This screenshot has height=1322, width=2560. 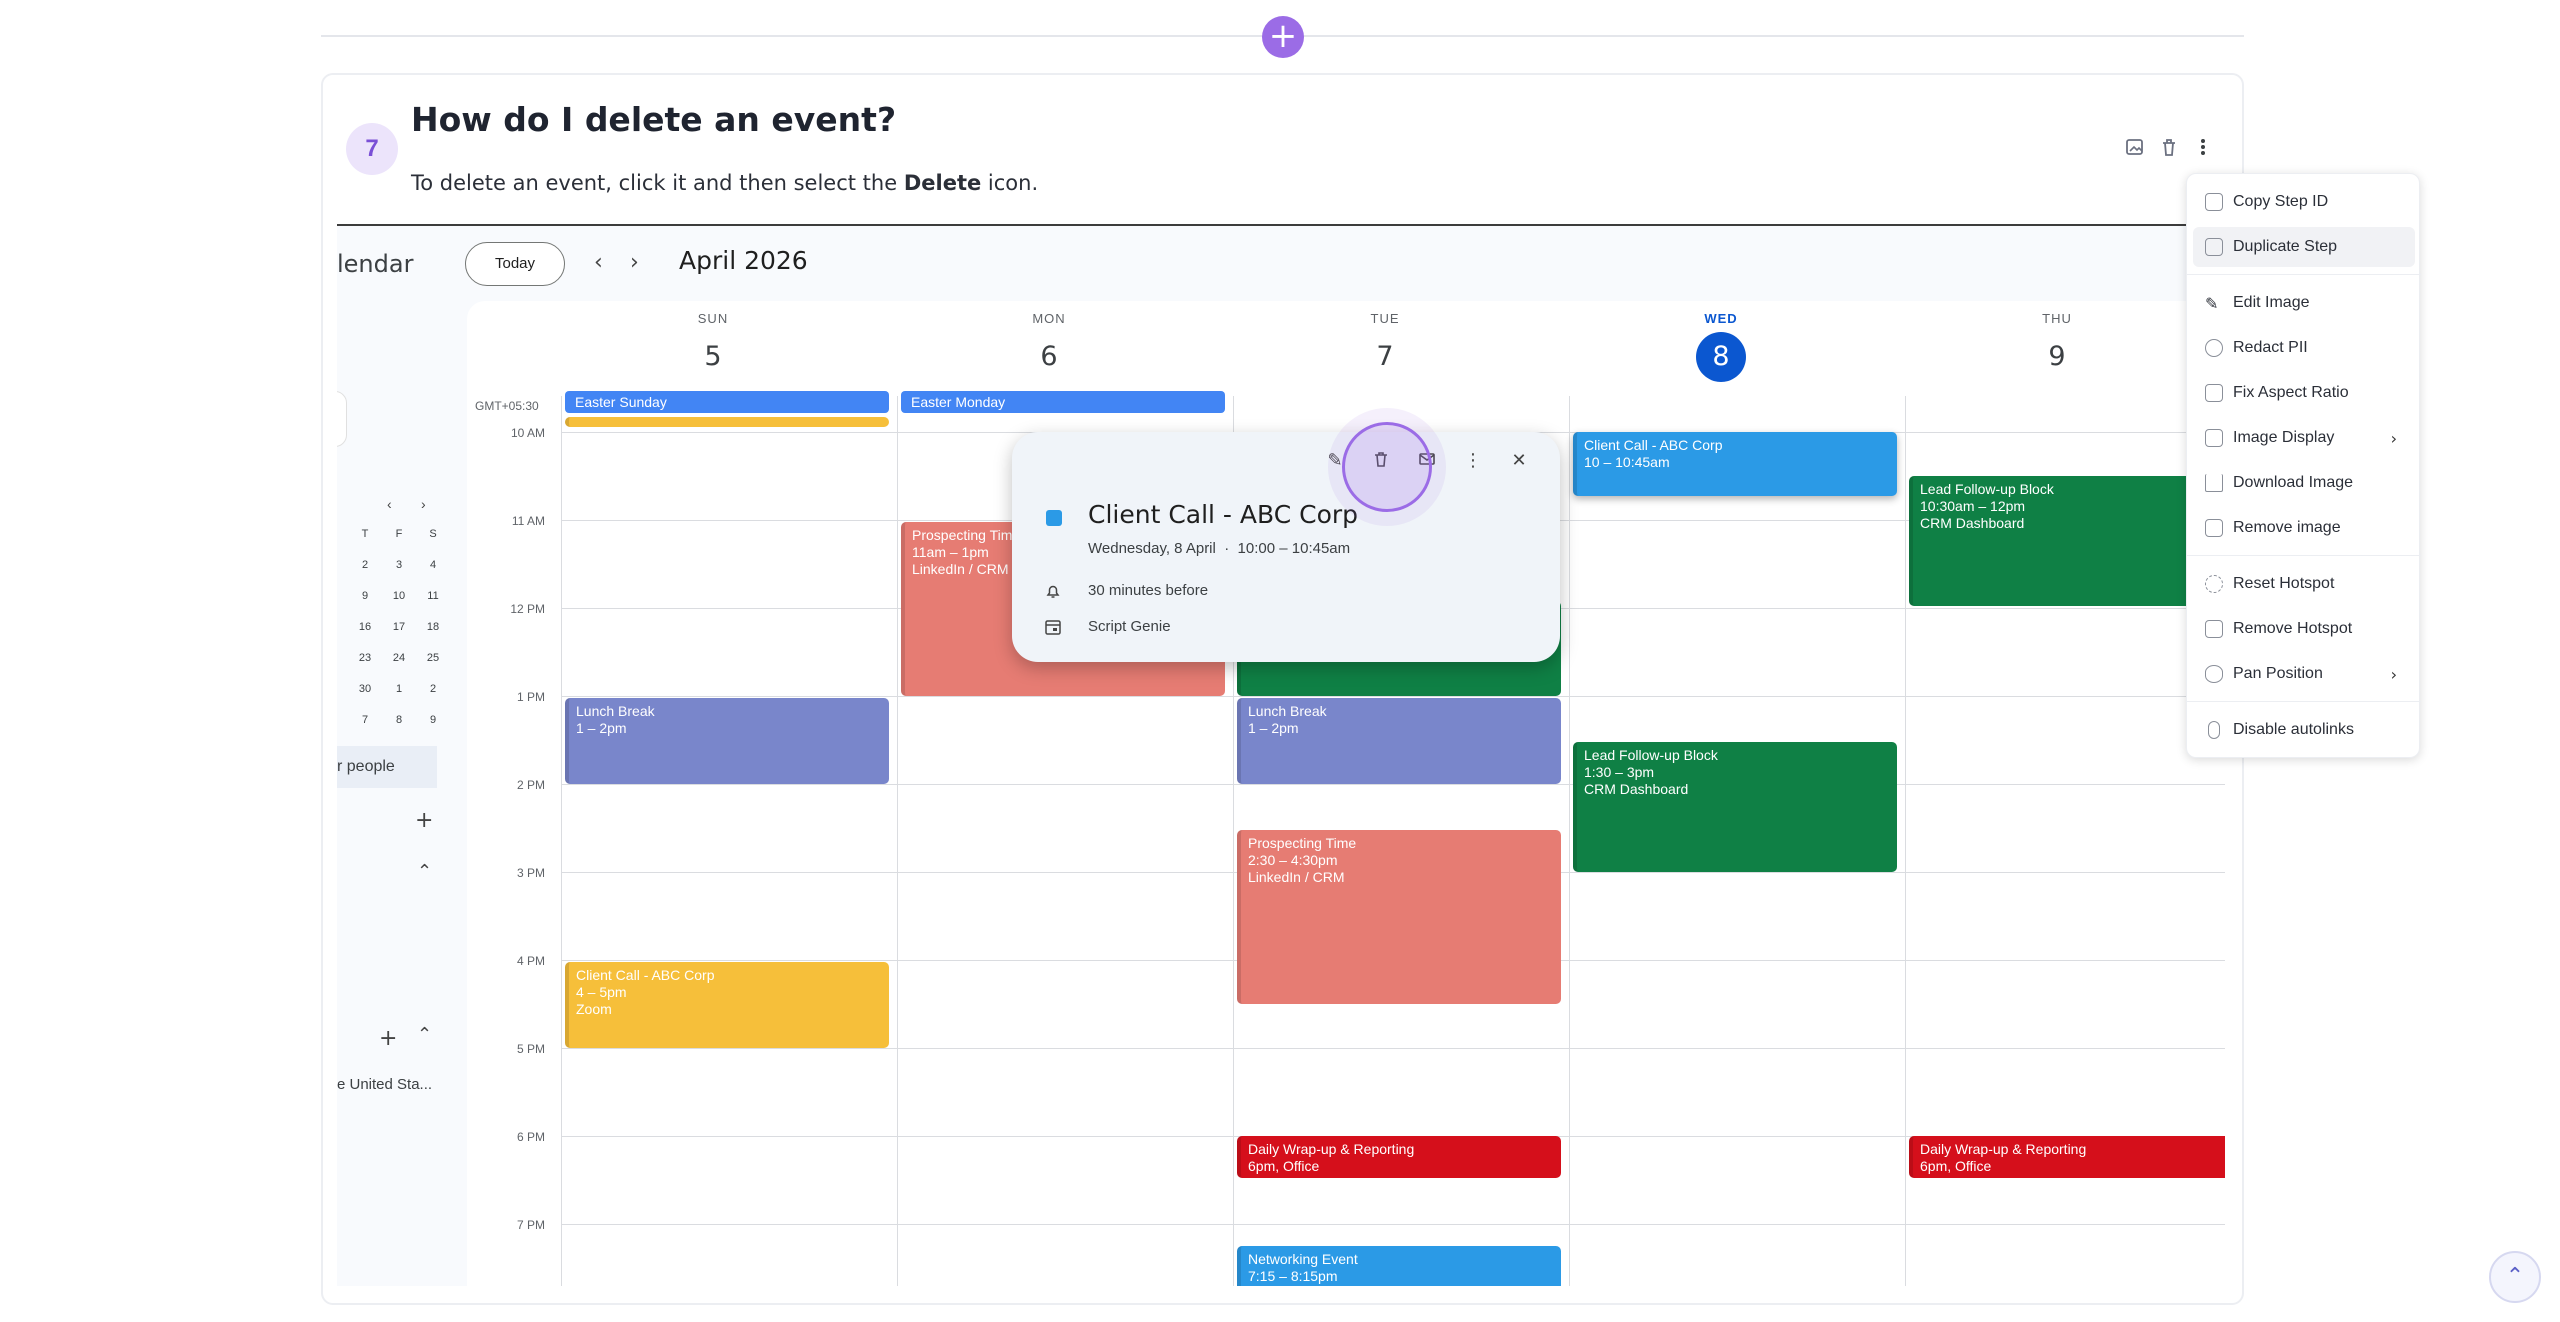 What do you see at coordinates (375, 264) in the screenshot?
I see `calendar-app-title: lendar` at bounding box center [375, 264].